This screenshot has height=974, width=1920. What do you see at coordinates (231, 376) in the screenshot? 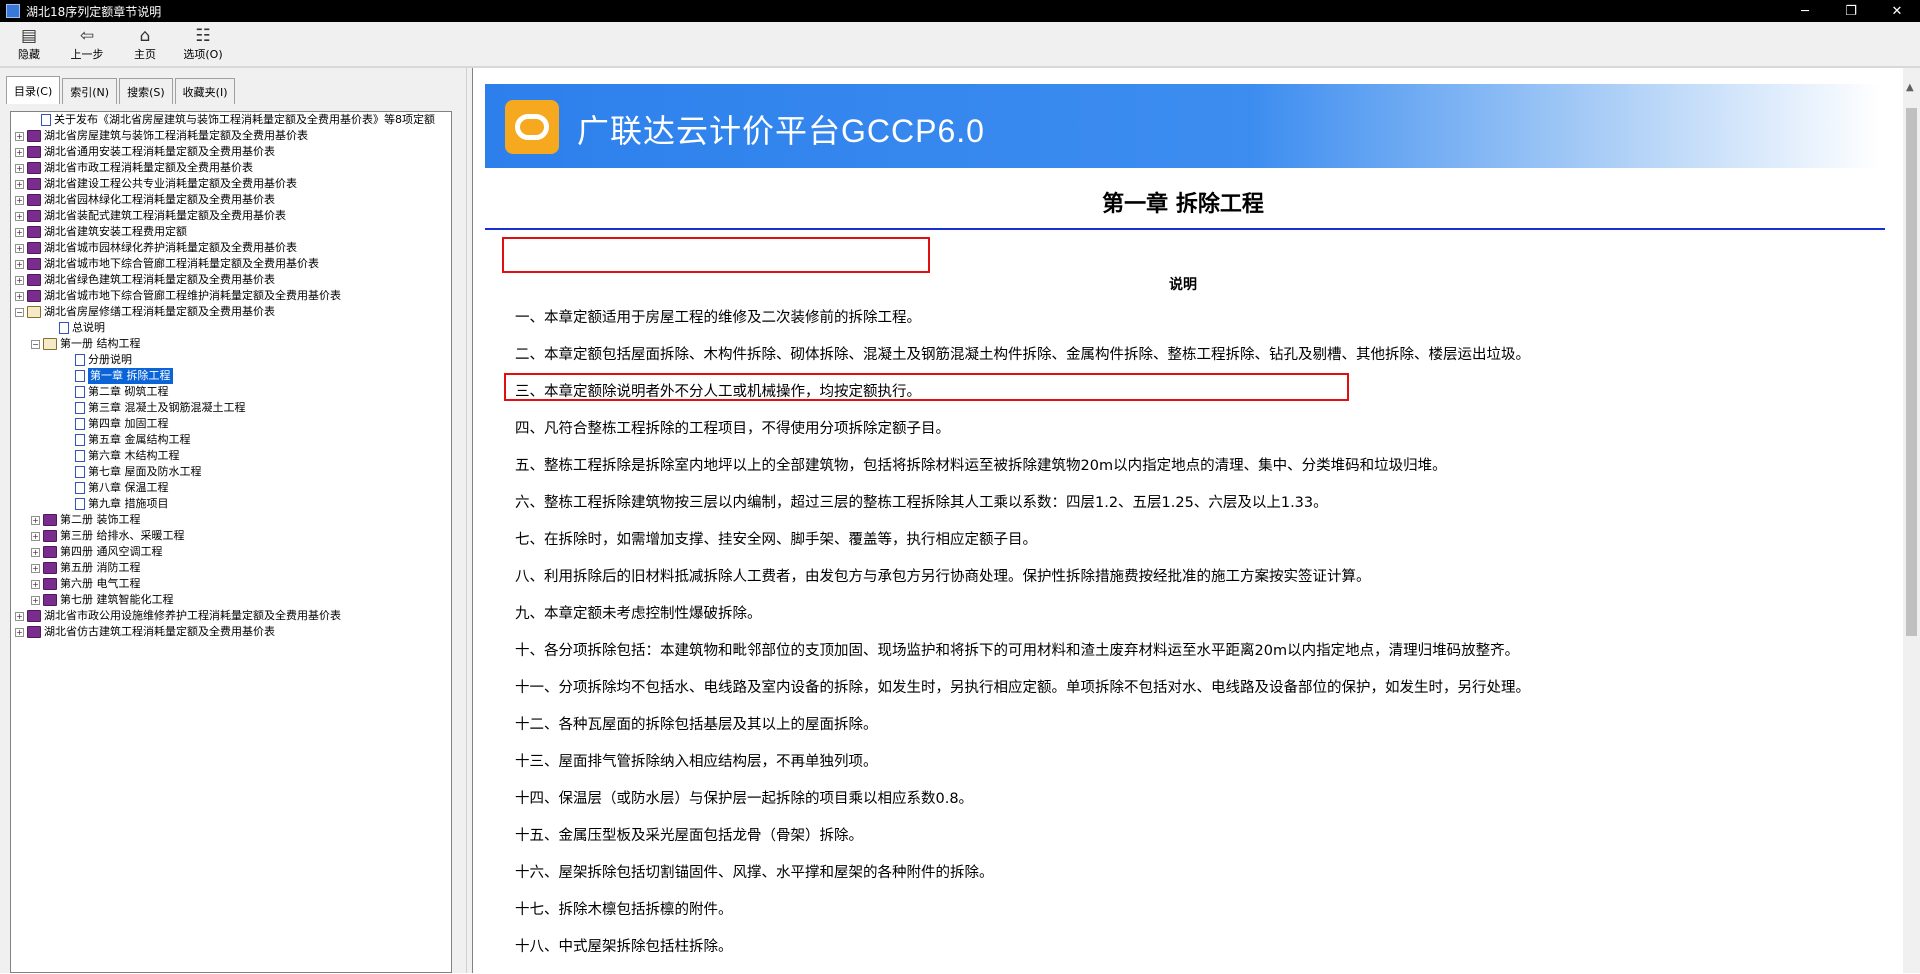
I see `tree-item: 第一章 拆除工程` at bounding box center [231, 376].